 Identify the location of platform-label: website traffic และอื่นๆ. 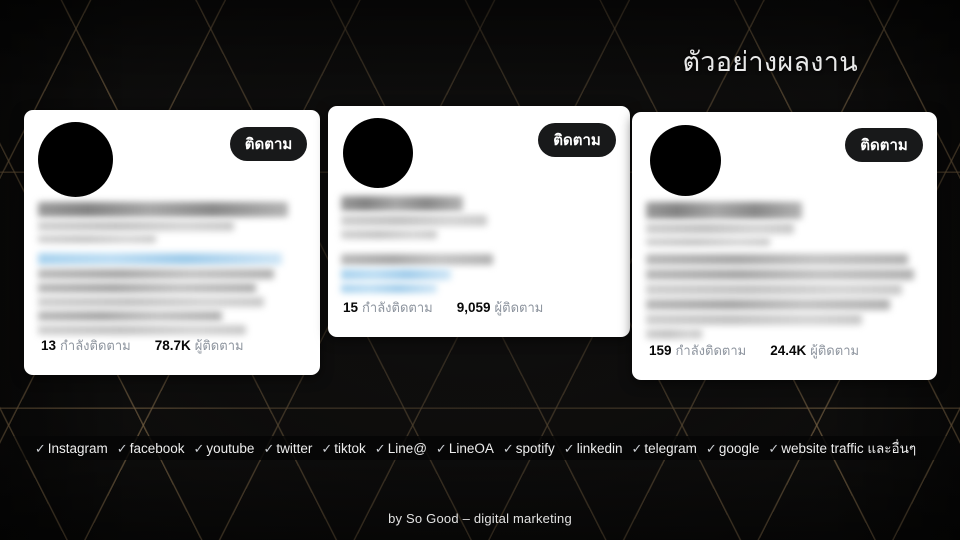
(849, 448).